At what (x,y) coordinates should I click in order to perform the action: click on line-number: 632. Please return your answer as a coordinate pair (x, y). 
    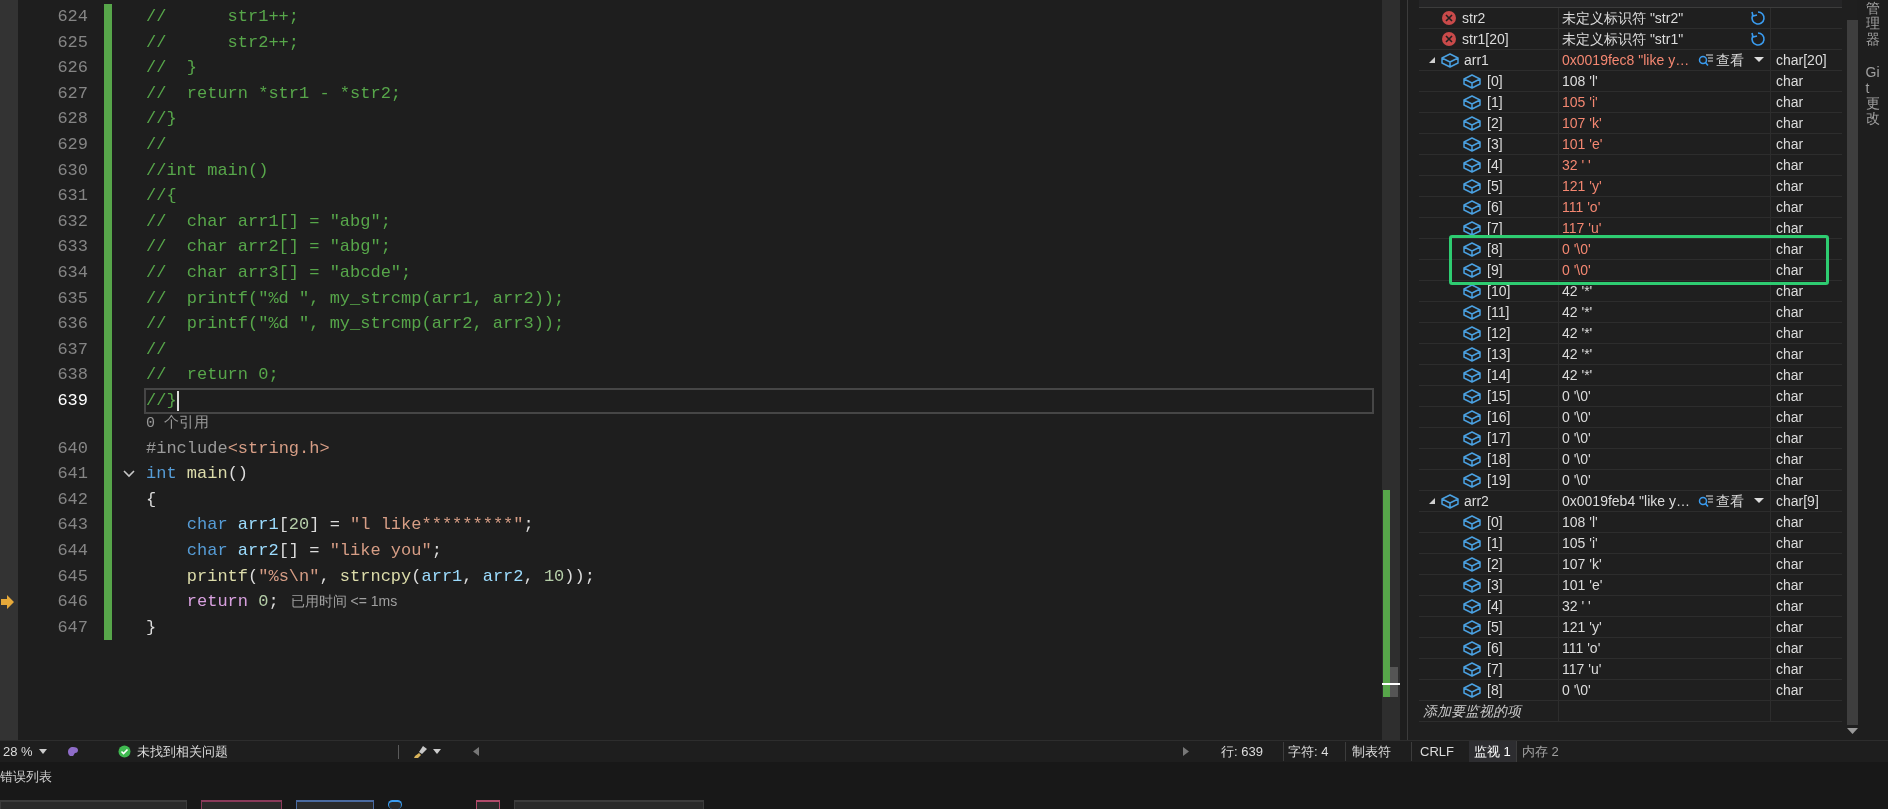
    Looking at the image, I should click on (72, 221).